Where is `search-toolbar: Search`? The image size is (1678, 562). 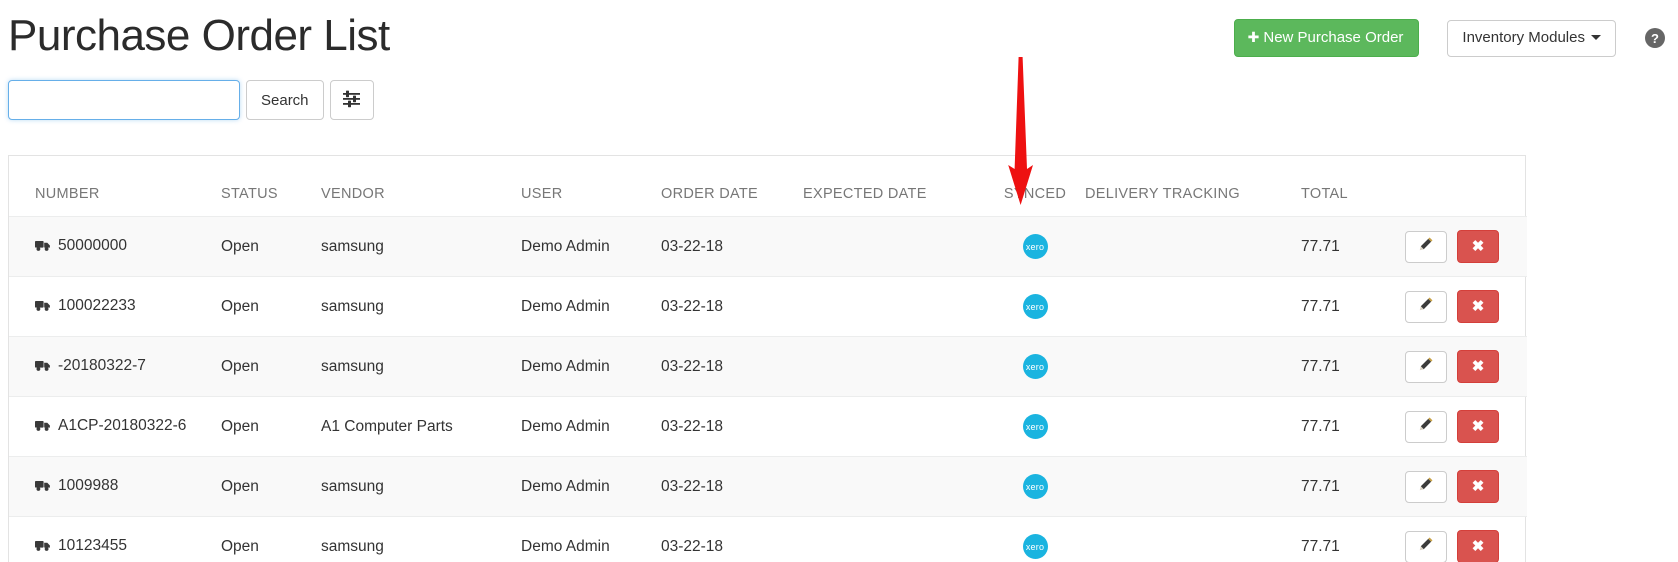
search-toolbar: Search is located at coordinates (191, 100).